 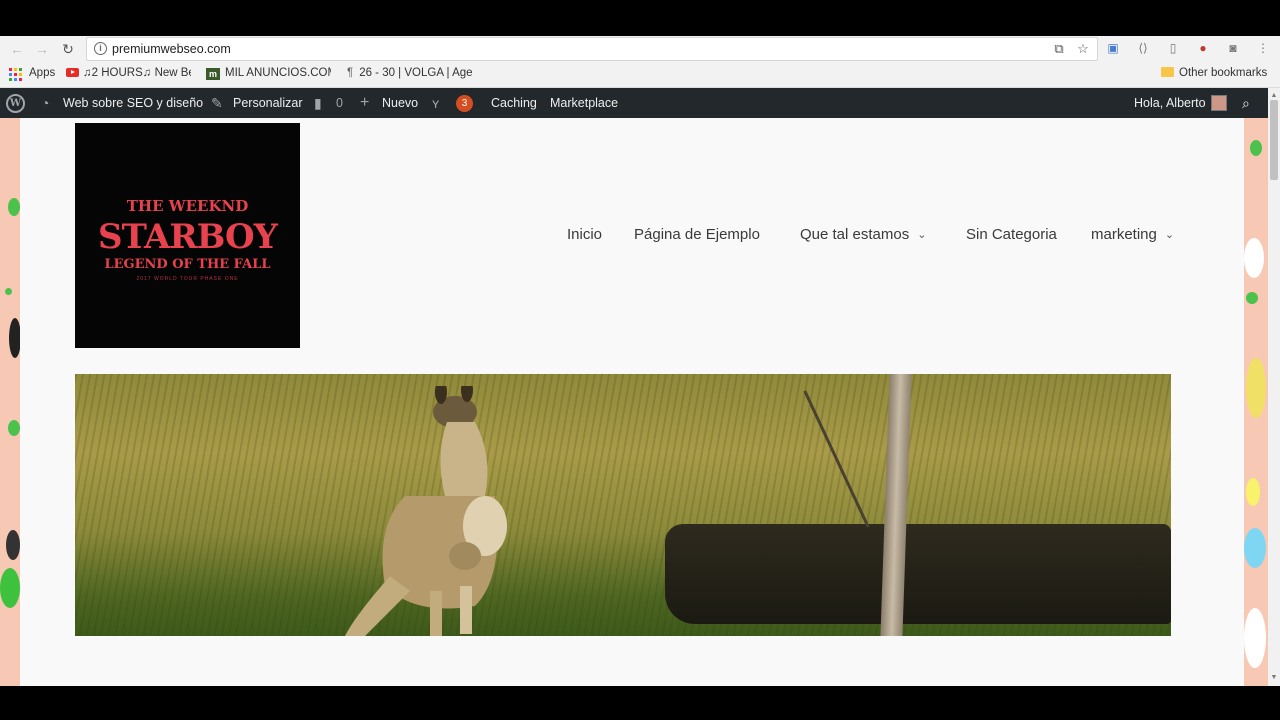 I want to click on mobile-extension-icon: ▯, so click(x=1173, y=48).